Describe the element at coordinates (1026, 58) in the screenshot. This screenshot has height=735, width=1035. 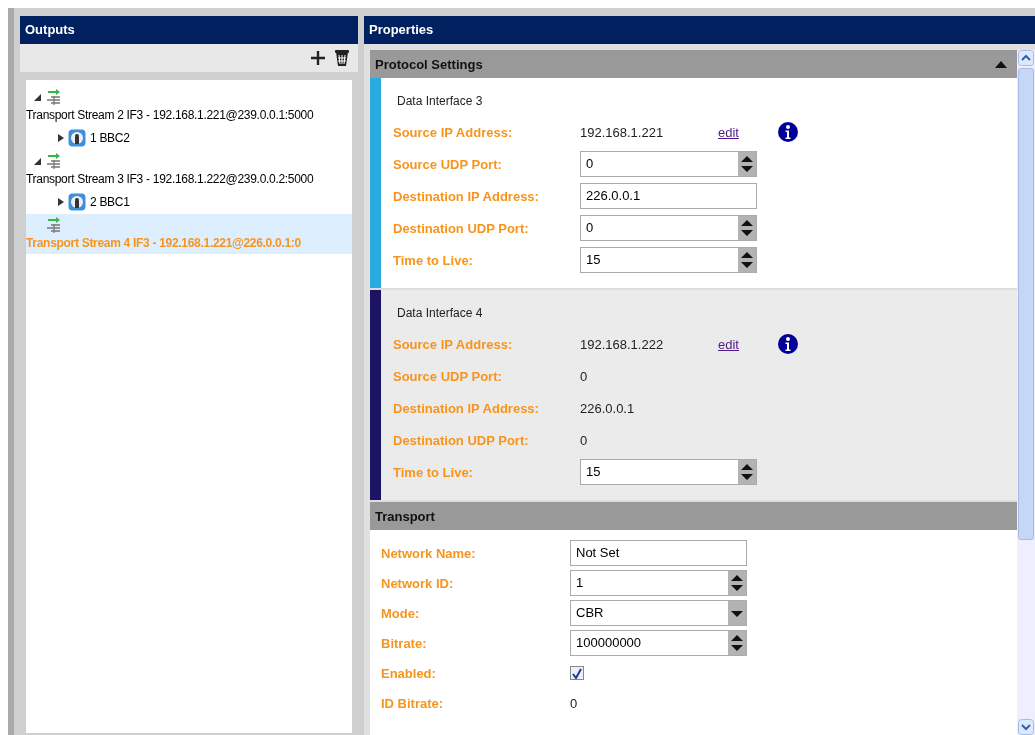
I see `scroll-up-button` at that location.